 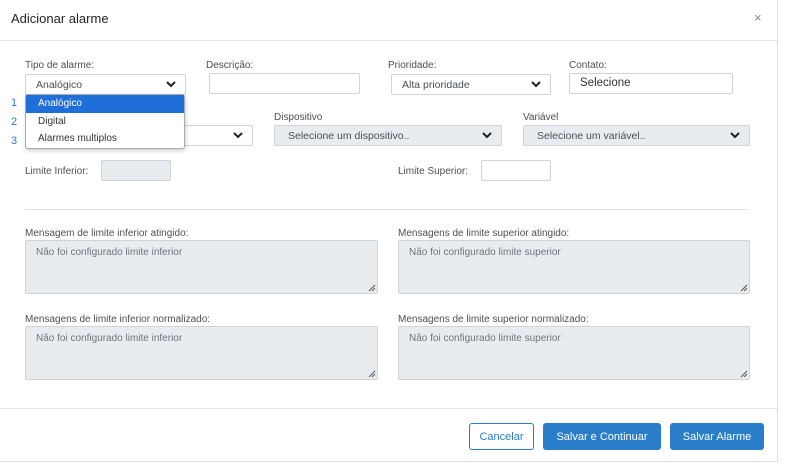 I want to click on variavel-value: Selecione um variável.., so click(x=591, y=136).